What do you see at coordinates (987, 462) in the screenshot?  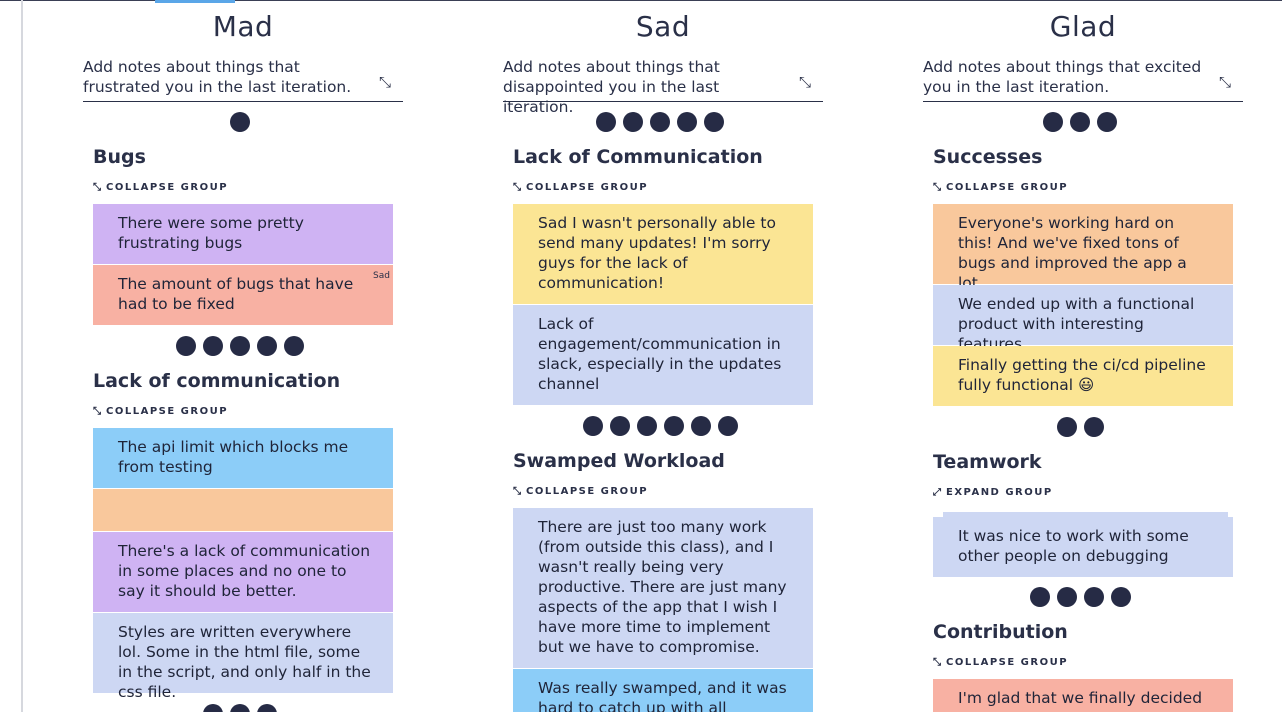 I see `group-title: Teamwork` at bounding box center [987, 462].